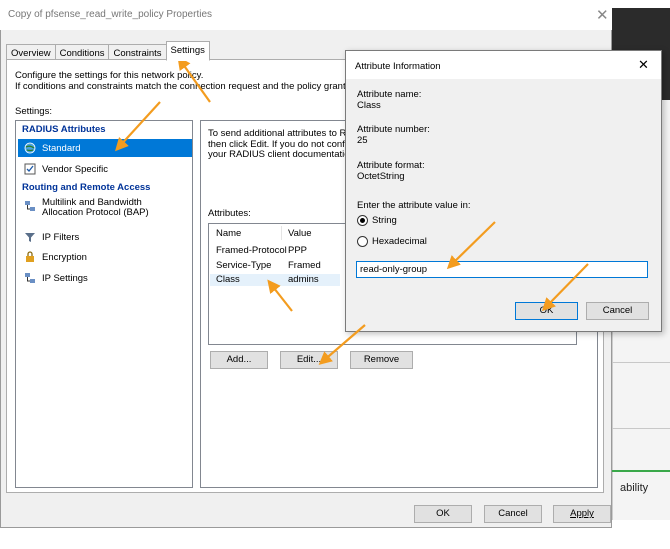 The height and width of the screenshot is (549, 670). What do you see at coordinates (61, 237) in the screenshot?
I see `tree-item-label: IP Filters` at bounding box center [61, 237].